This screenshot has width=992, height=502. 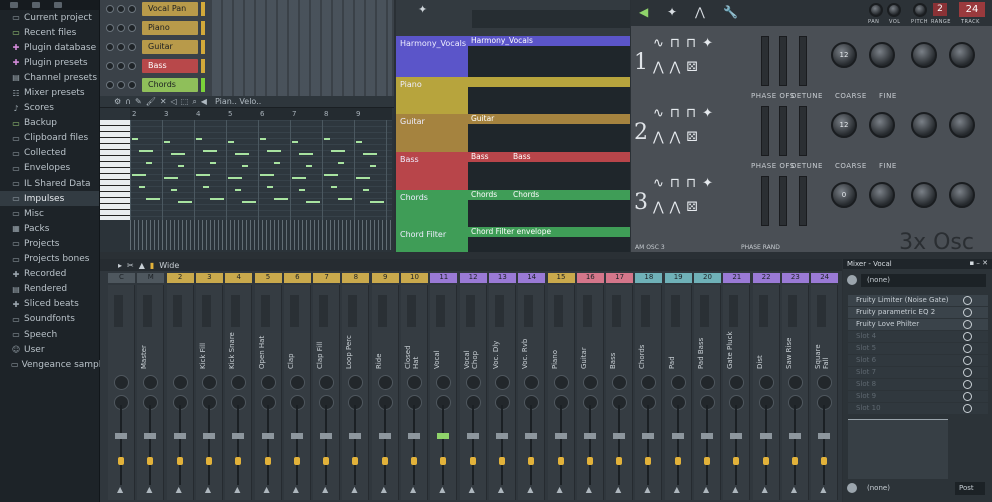 What do you see at coordinates (261, 114) in the screenshot?
I see `piano-roll-ruler: 2 3 4 5 6 7 8 9` at bounding box center [261, 114].